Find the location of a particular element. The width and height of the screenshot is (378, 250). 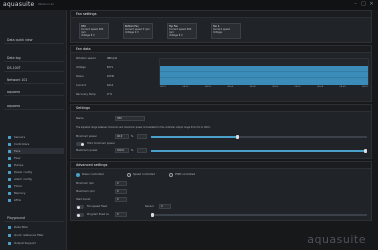

sidebar-sub-quick-ref: Quick reference filter is located at coordinates (36, 235).